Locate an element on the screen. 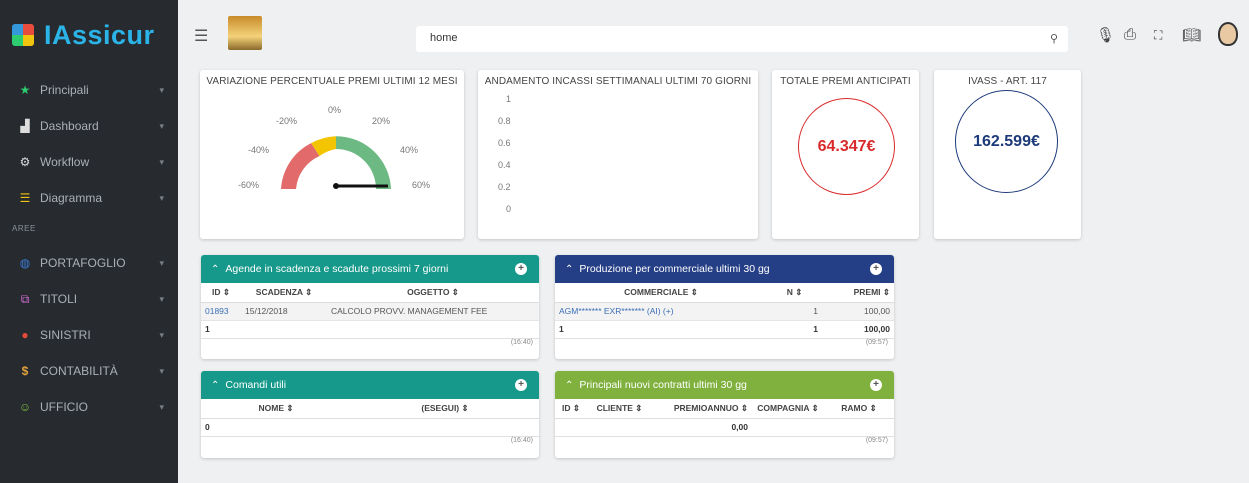  column-header: COMMERCIALE ⇕ is located at coordinates (661, 293).